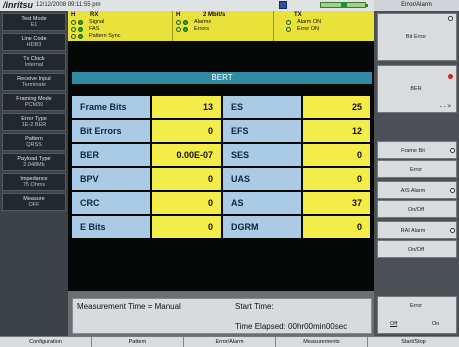  Describe the element at coordinates (308, 29) in the screenshot. I see `tx-error-label: Error ON` at that location.